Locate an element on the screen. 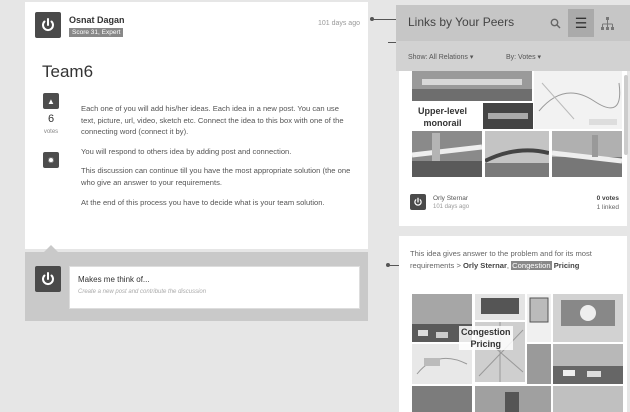  arrow-up-icon: ▲ is located at coordinates (51, 101).